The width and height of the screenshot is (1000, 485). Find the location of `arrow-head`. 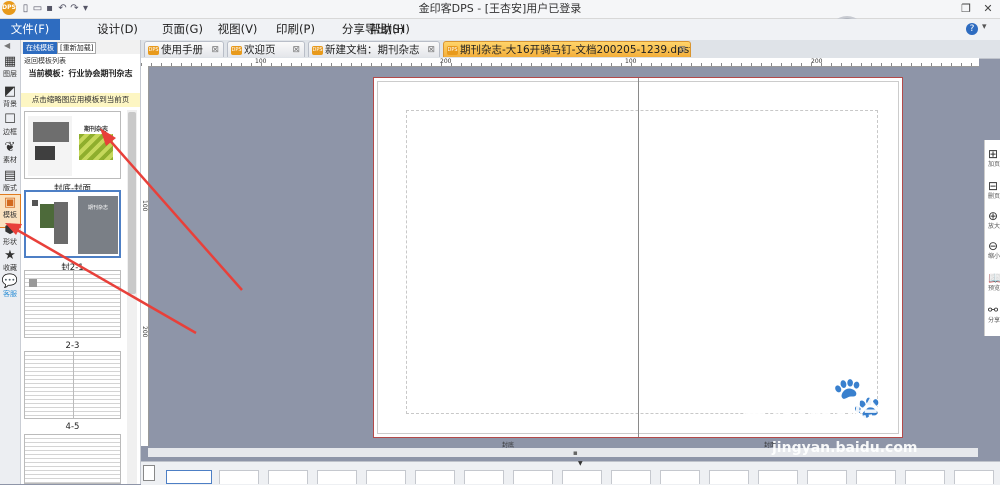

arrow-head is located at coordinates (13, 229).